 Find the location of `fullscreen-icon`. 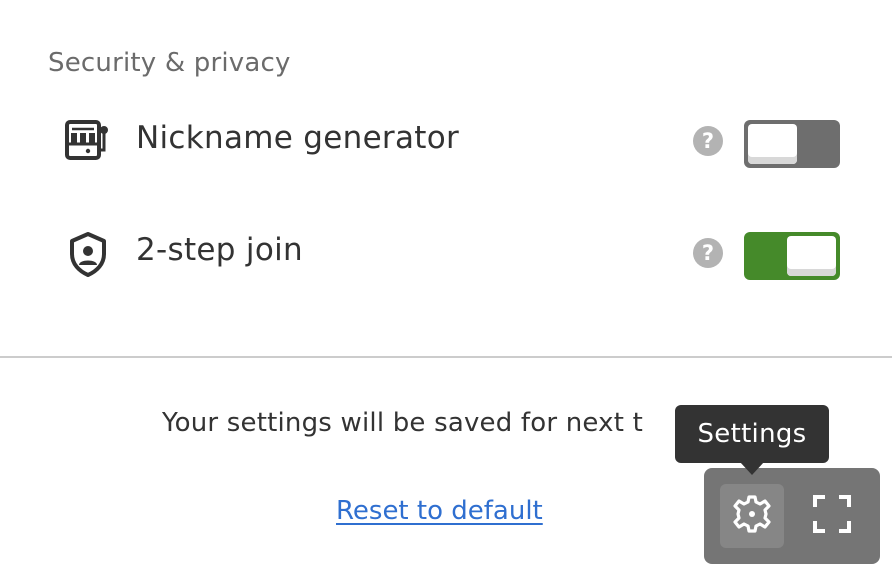

fullscreen-icon is located at coordinates (832, 516).